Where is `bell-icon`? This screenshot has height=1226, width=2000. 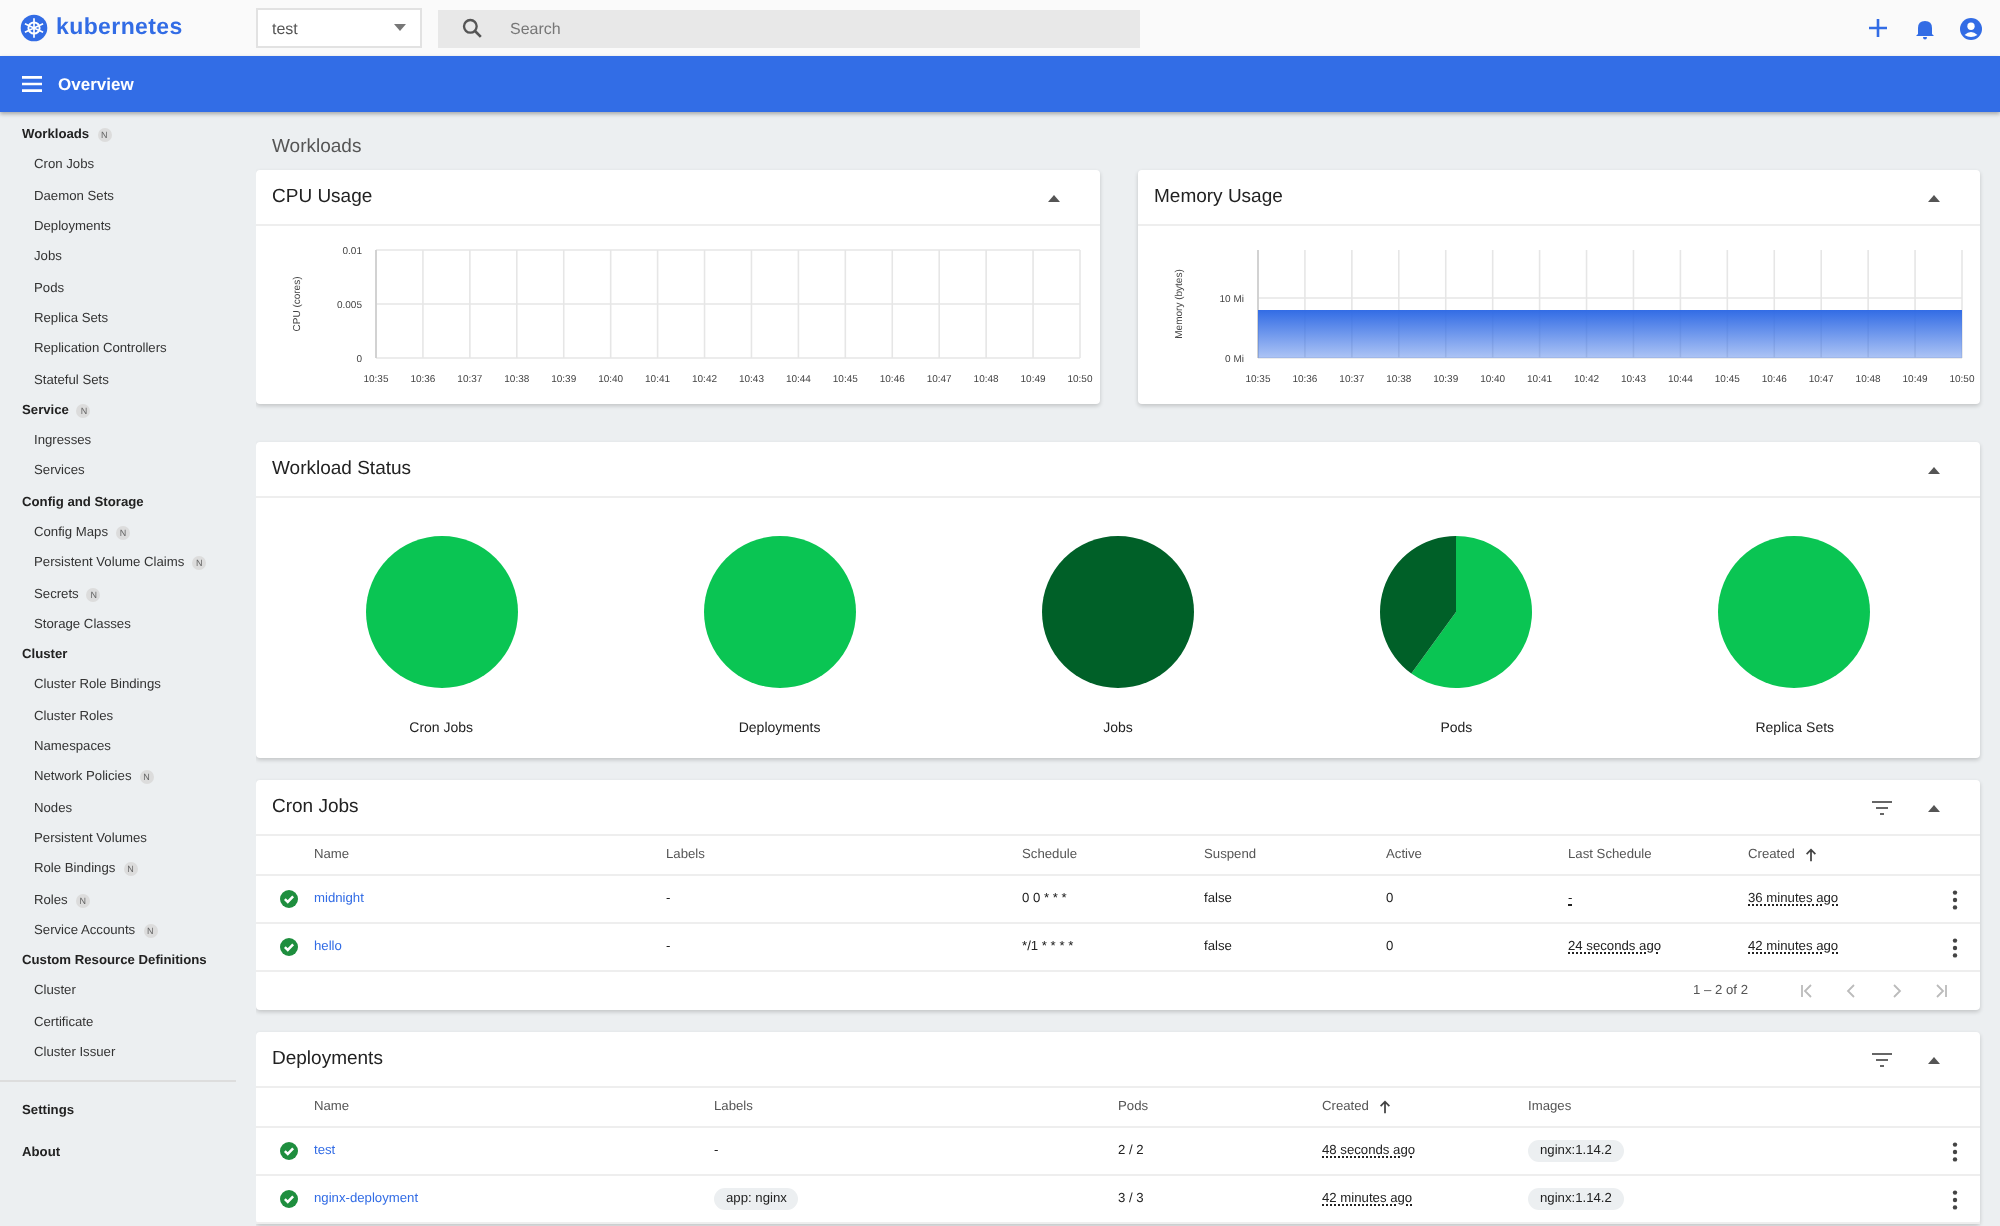 bell-icon is located at coordinates (1924, 28).